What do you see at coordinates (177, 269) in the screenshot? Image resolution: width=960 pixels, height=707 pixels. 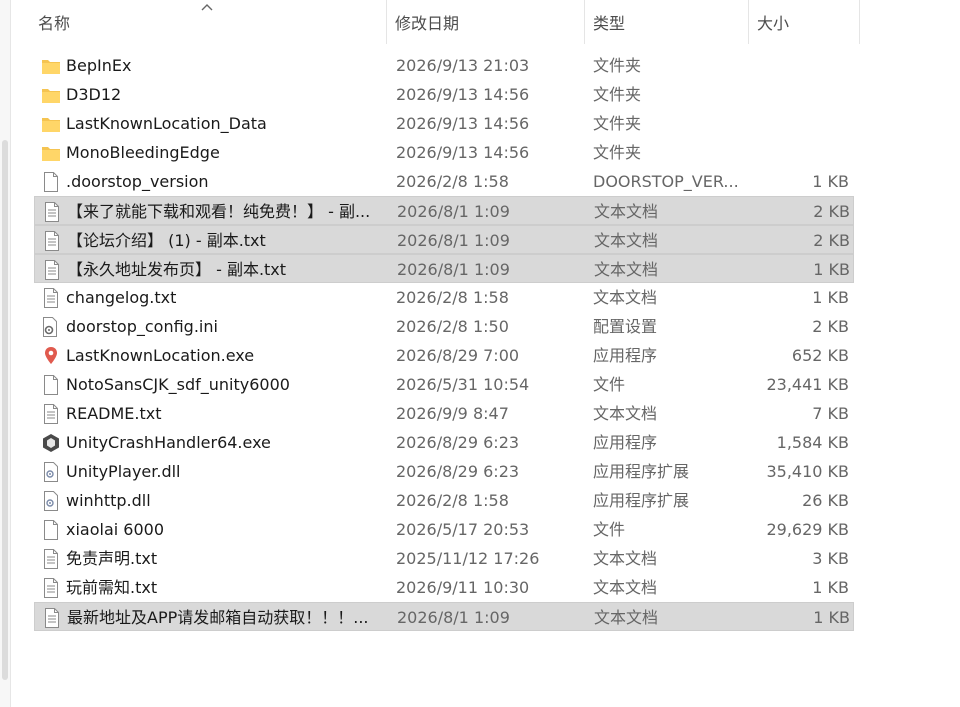 I see `file-name: 【永久地址发布页】 - 副本.txt` at bounding box center [177, 269].